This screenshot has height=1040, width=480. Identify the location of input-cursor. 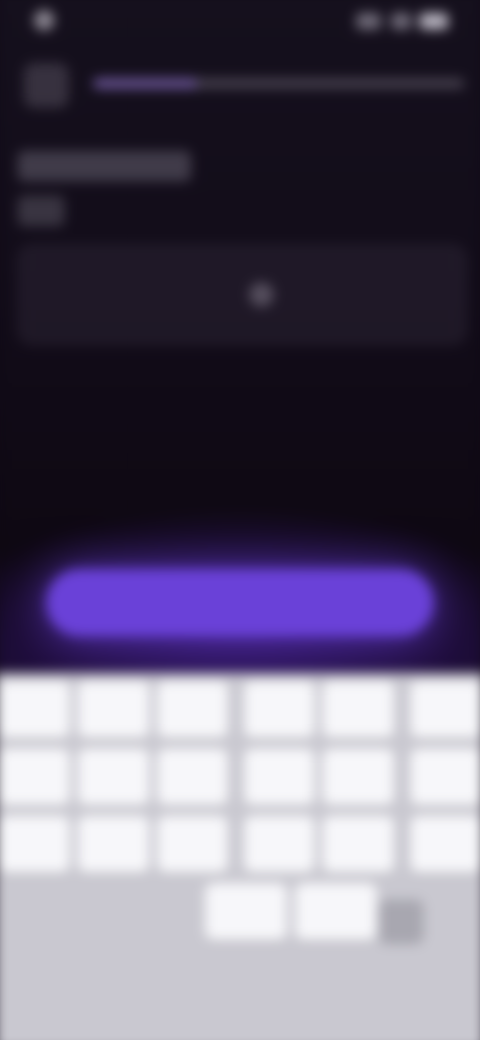
(261, 294).